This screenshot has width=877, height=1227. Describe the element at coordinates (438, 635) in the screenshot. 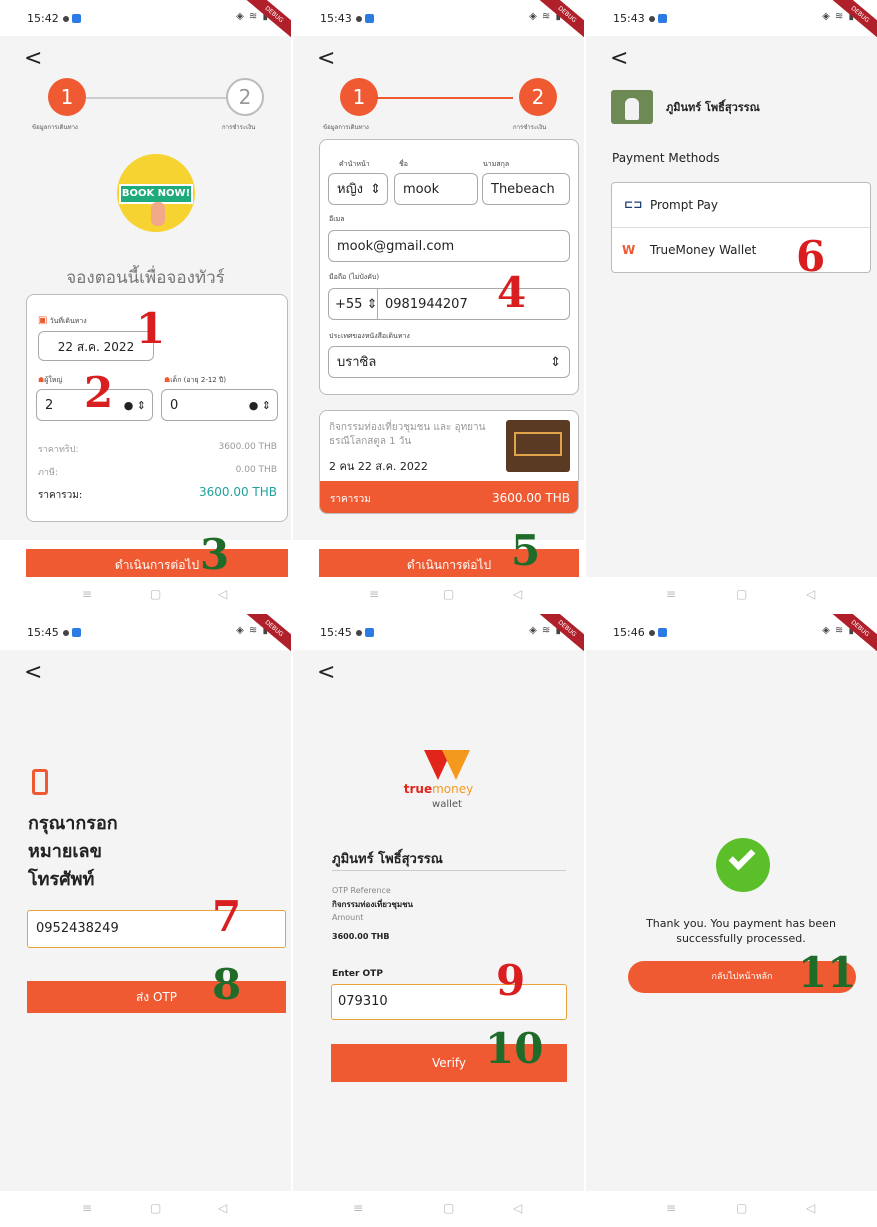

I see `status-bar: 15:45 ◈ ≋ ▮ DEBUG` at that location.